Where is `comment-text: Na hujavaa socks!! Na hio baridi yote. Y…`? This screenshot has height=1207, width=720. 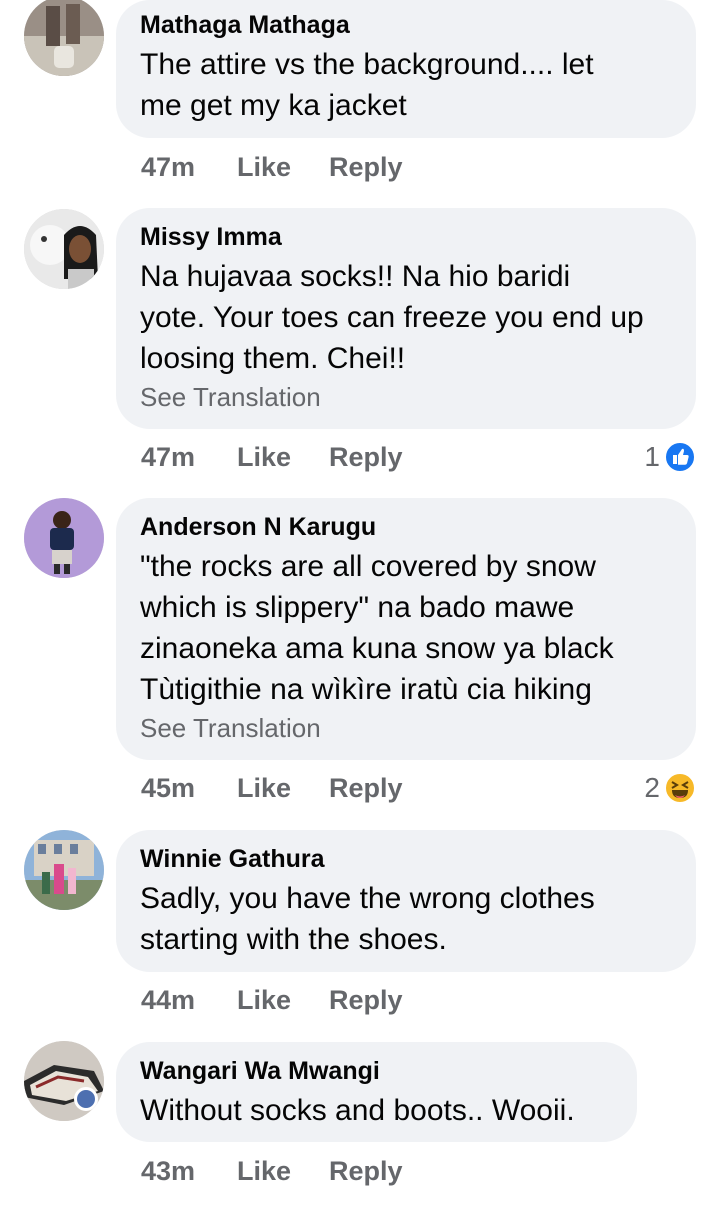 comment-text: Na hujavaa socks!! Na hio baridi yote. Y… is located at coordinates (392, 317).